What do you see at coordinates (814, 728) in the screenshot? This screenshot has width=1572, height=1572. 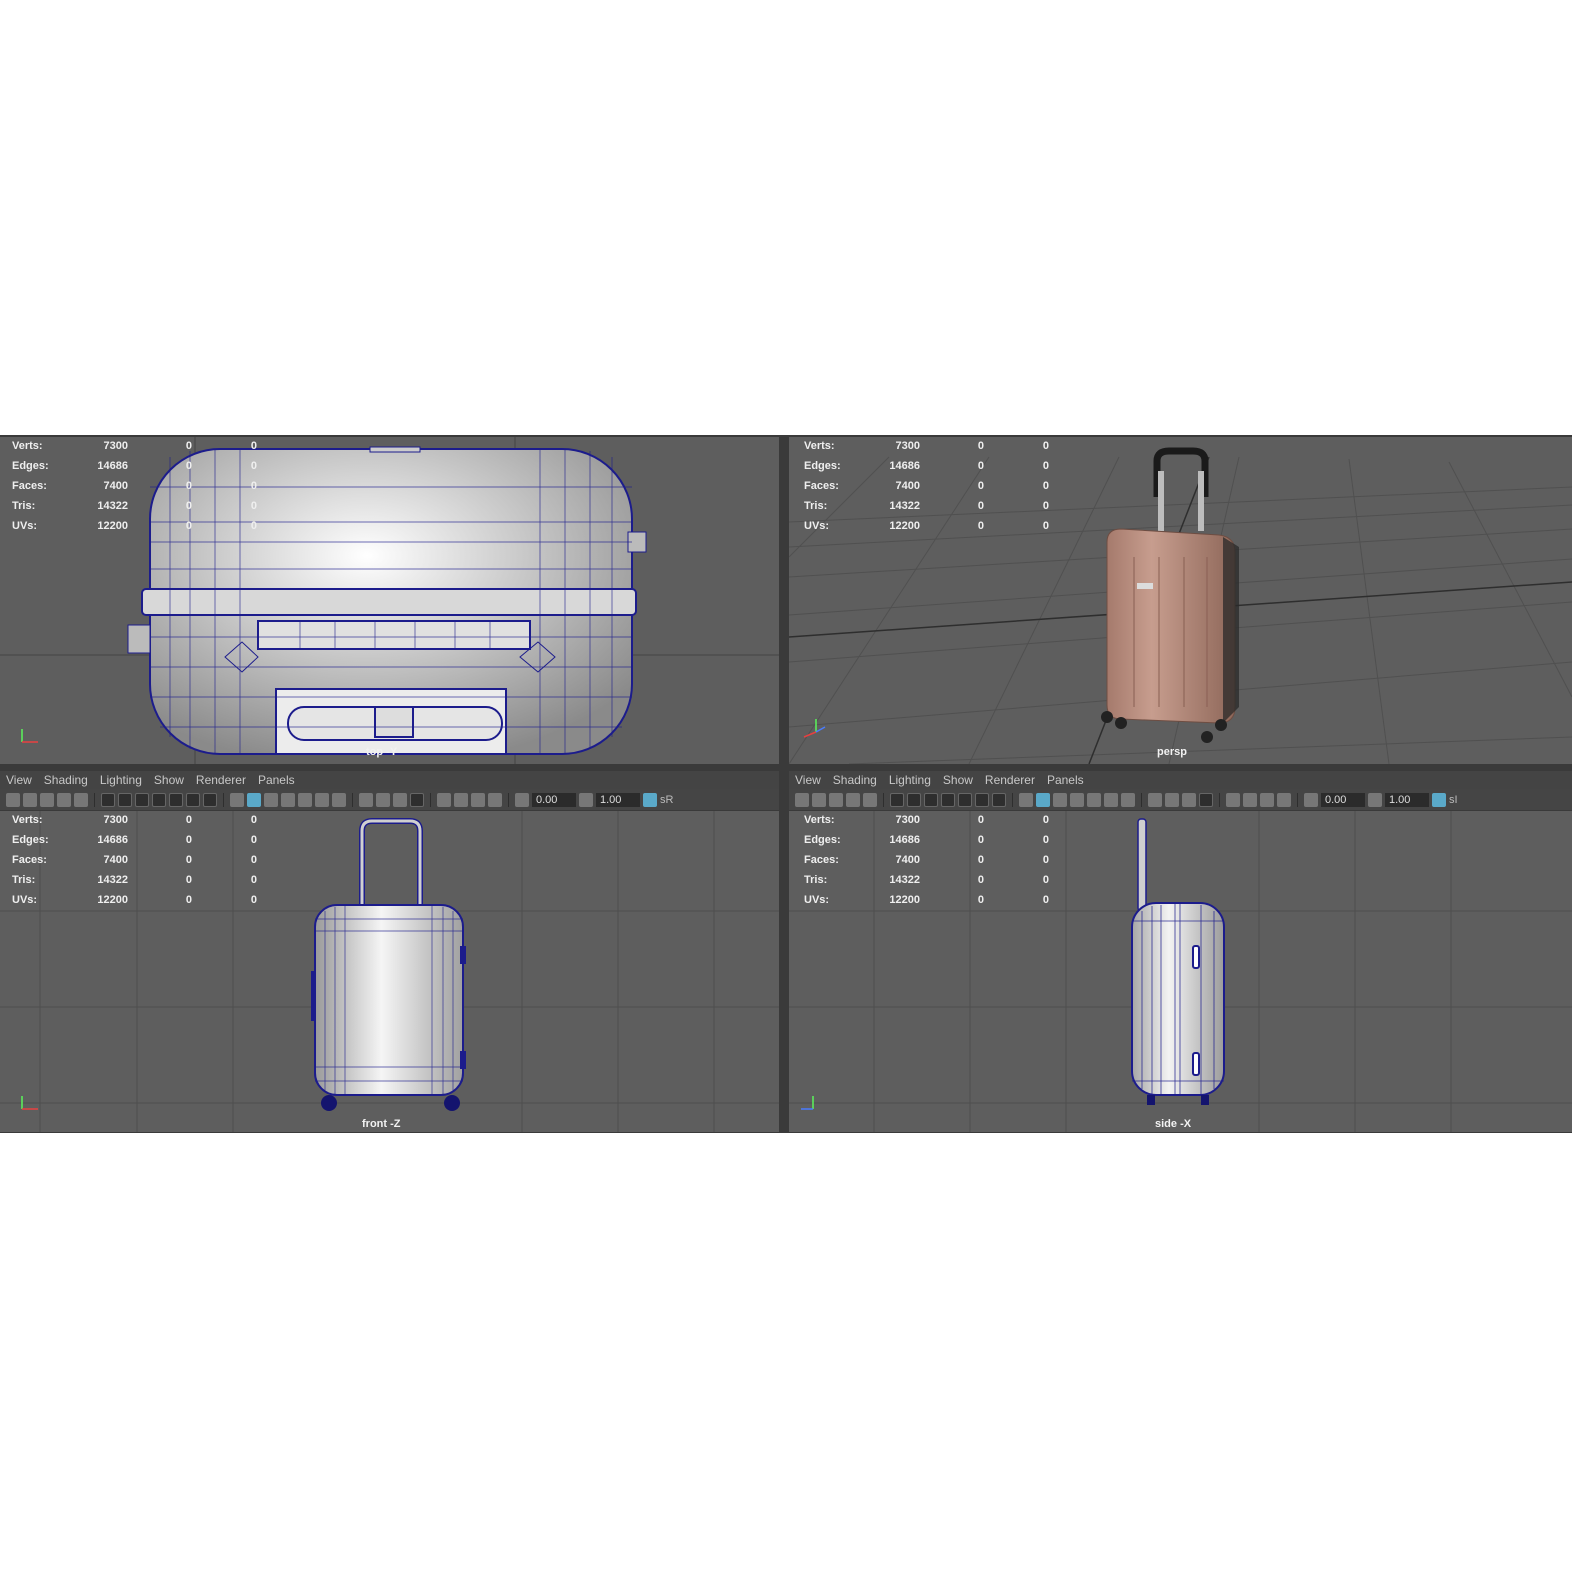 I see `axis-gizmo-persp` at bounding box center [814, 728].